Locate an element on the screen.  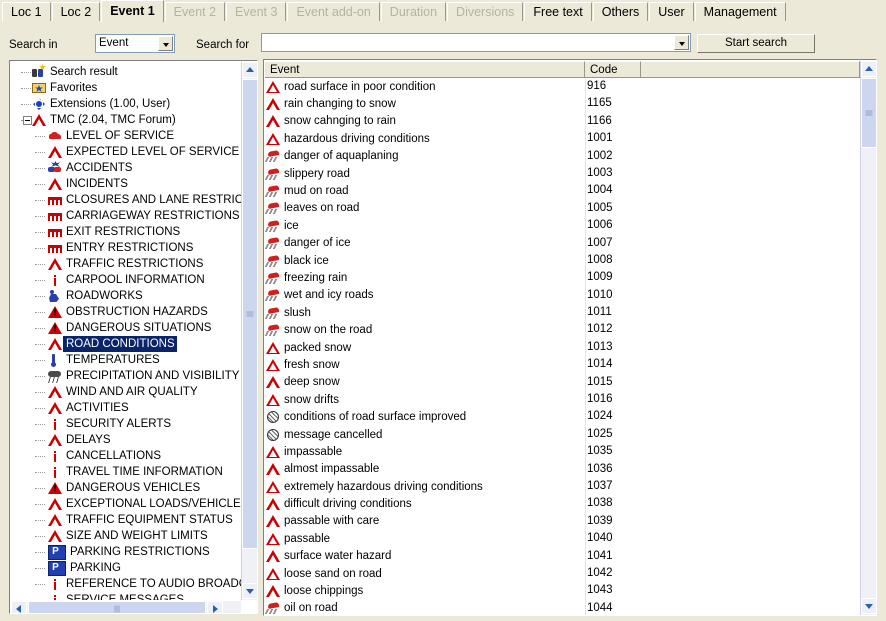
table-row: loose sand on road 1042 is located at coordinates (562, 573).